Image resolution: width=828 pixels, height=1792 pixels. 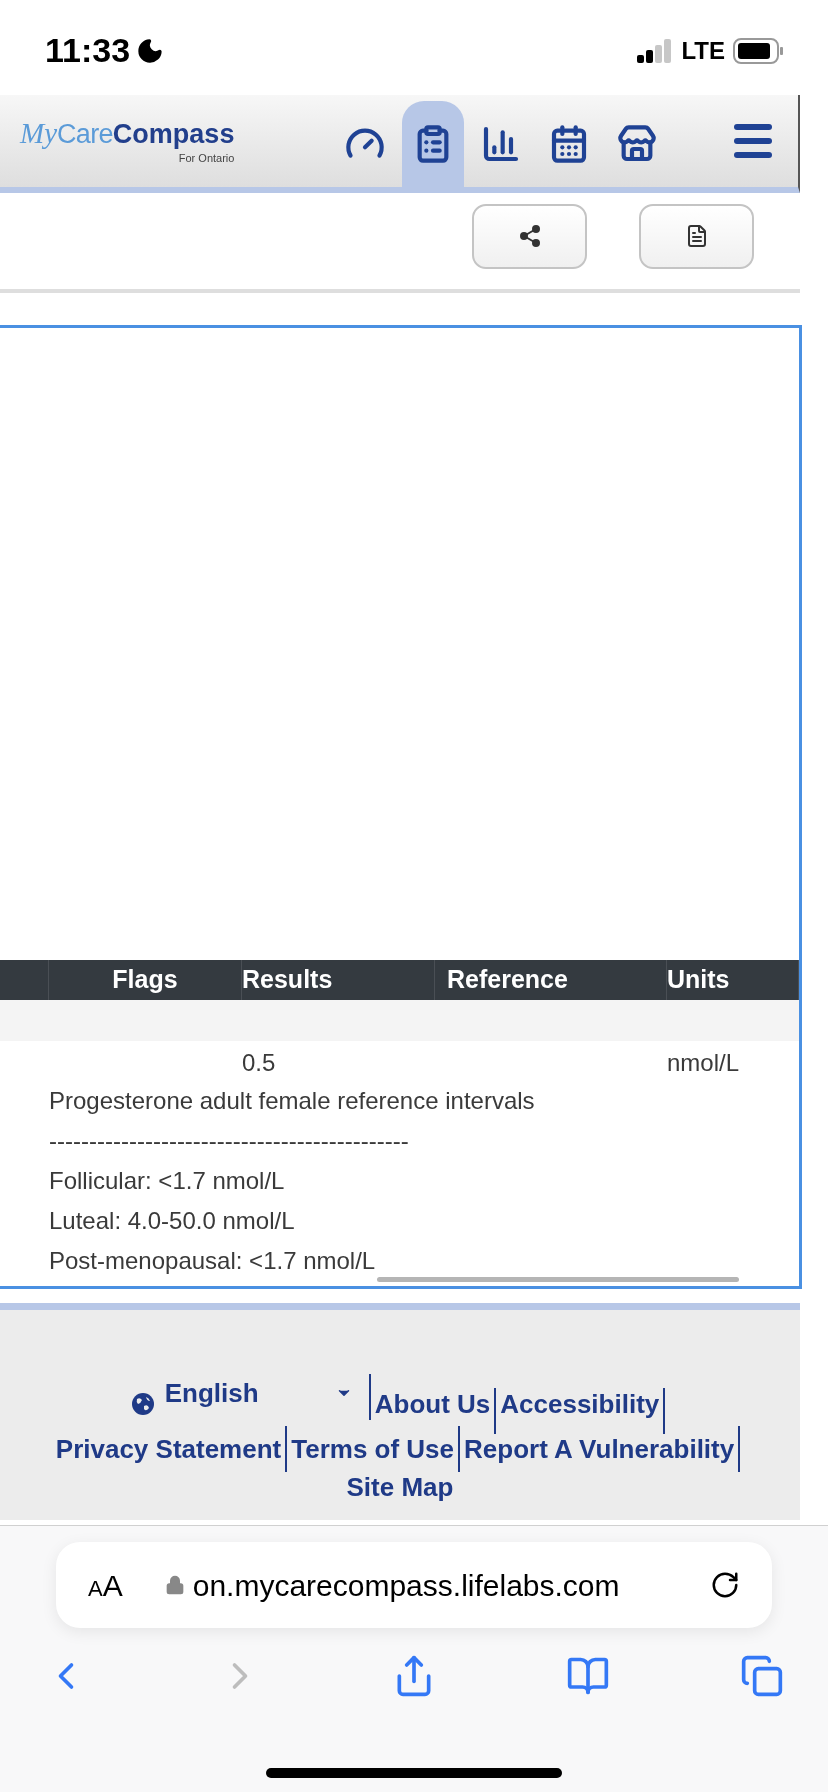 What do you see at coordinates (373, 1449) in the screenshot?
I see `footer-link: Terms of Use` at bounding box center [373, 1449].